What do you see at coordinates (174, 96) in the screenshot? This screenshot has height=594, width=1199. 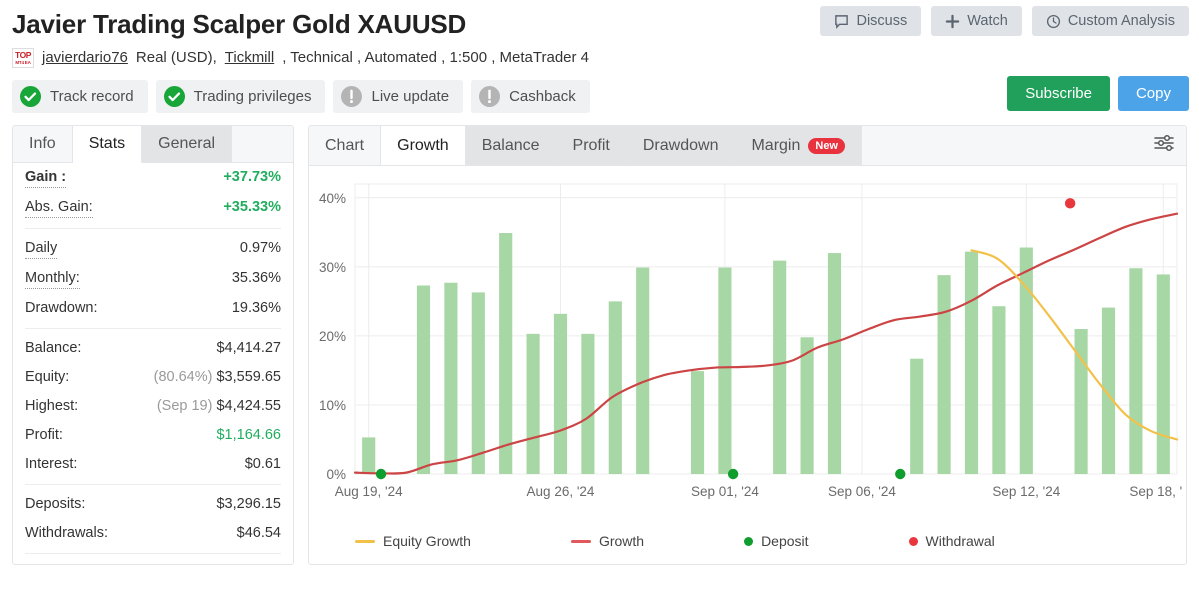 I see `check-circle-icon` at bounding box center [174, 96].